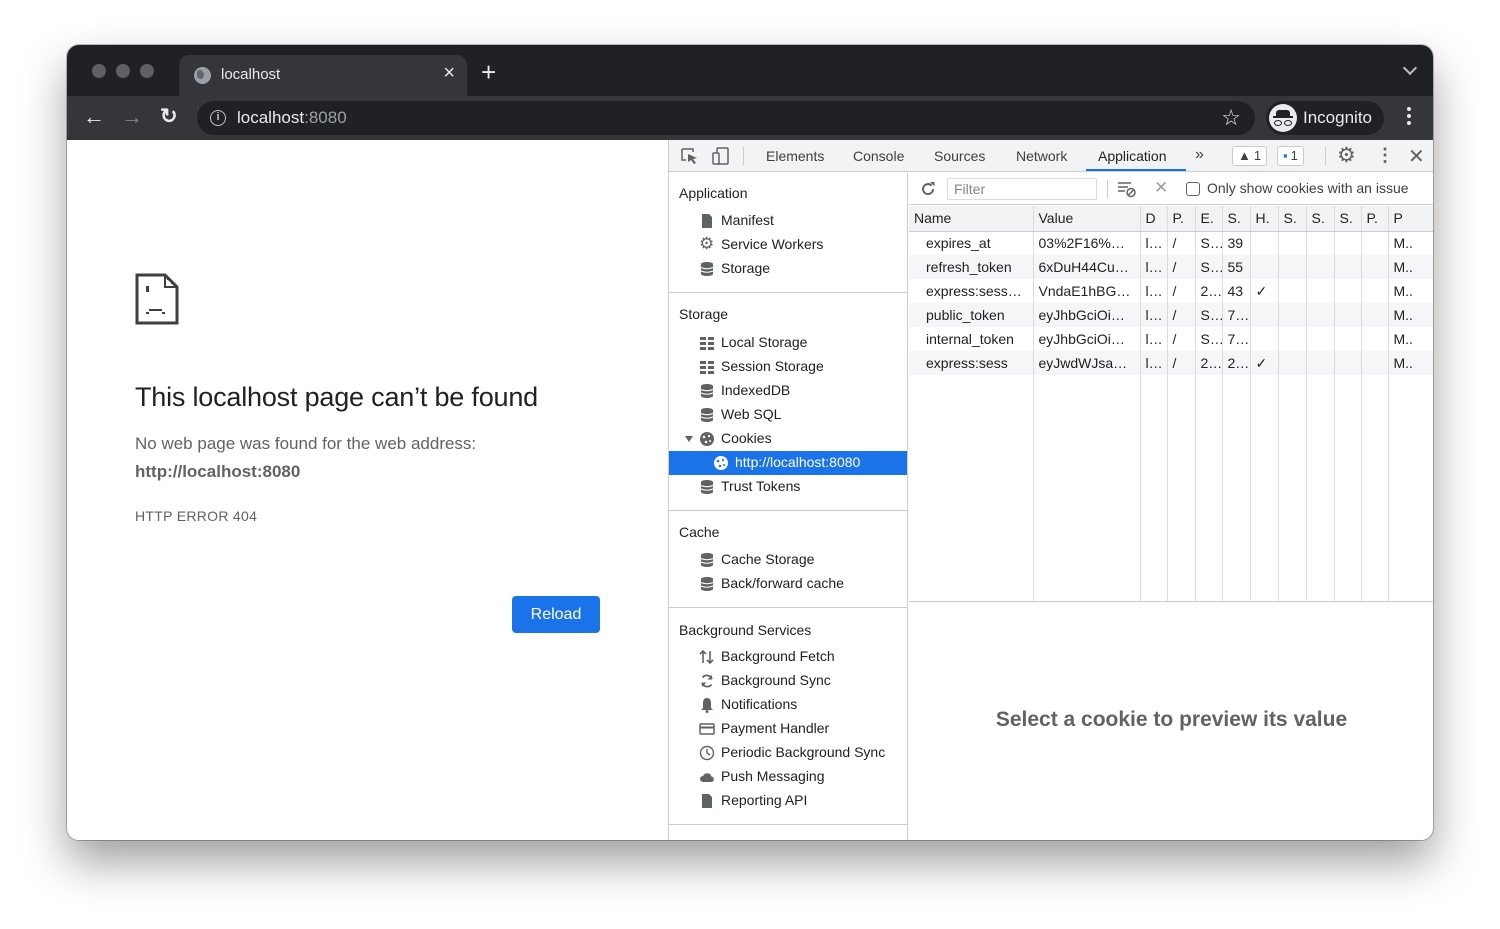 Image resolution: width=1500 pixels, height=929 pixels. Describe the element at coordinates (788, 245) in the screenshot. I see `sidebar-item-service-workers: ⚙ Service Workers` at that location.